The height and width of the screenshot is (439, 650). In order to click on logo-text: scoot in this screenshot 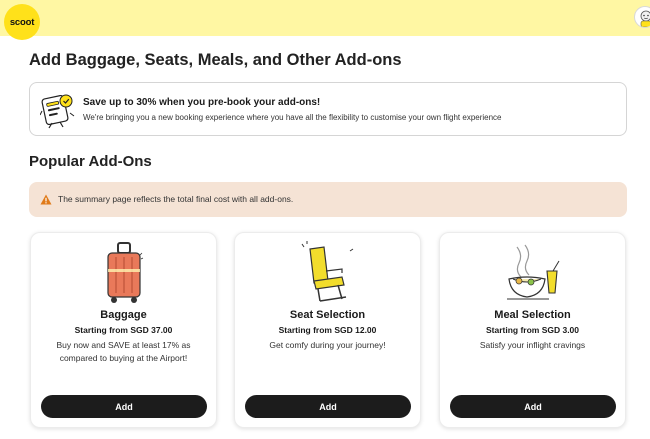, I will do `click(22, 22)`.